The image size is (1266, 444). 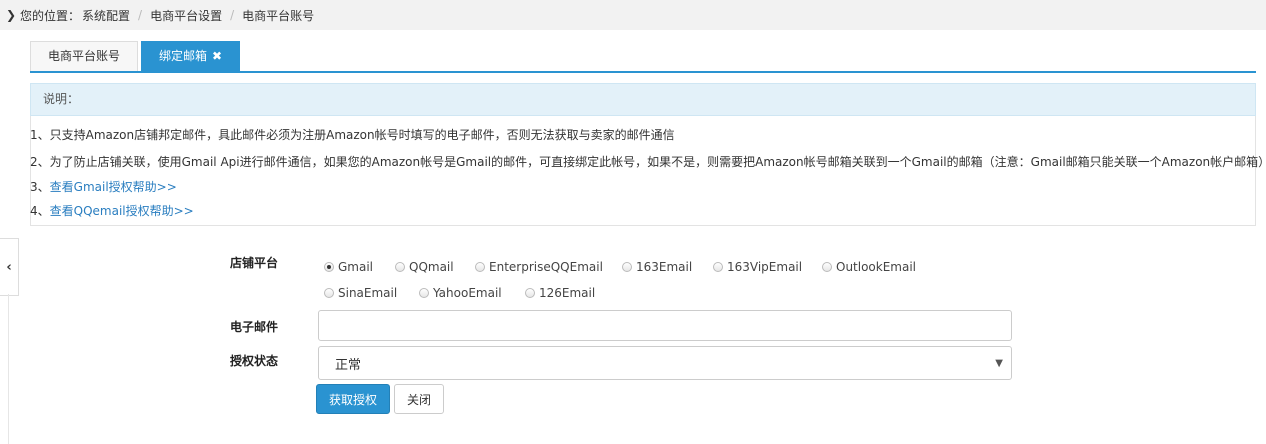 I want to click on close-icon: ✖, so click(x=217, y=56).